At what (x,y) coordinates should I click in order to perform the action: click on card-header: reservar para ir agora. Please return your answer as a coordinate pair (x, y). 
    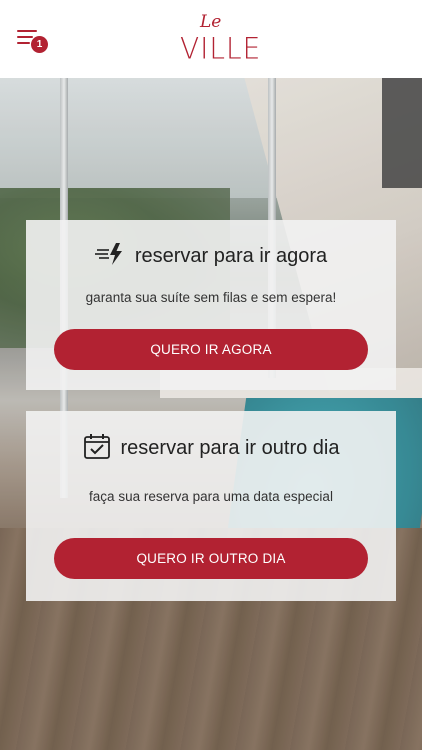
    Looking at the image, I should click on (211, 256).